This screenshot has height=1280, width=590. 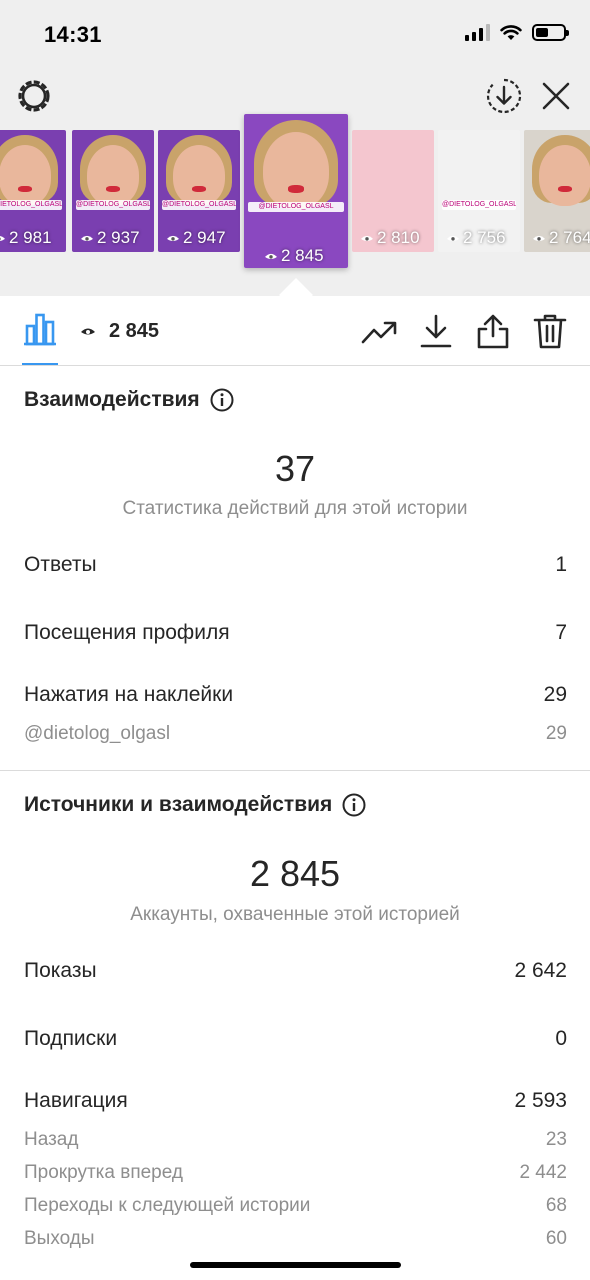 I want to click on interactions-total: 37, so click(x=295, y=468).